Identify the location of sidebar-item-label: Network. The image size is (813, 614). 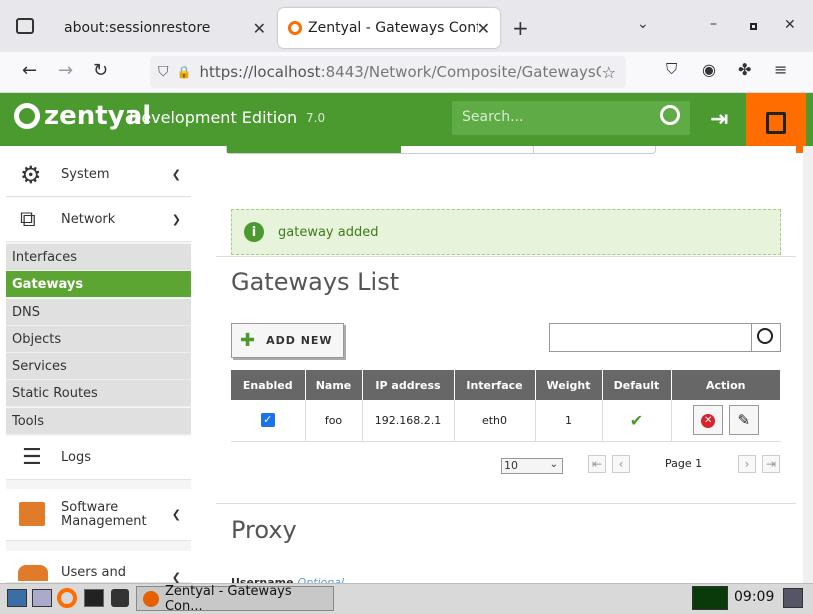
(88, 219).